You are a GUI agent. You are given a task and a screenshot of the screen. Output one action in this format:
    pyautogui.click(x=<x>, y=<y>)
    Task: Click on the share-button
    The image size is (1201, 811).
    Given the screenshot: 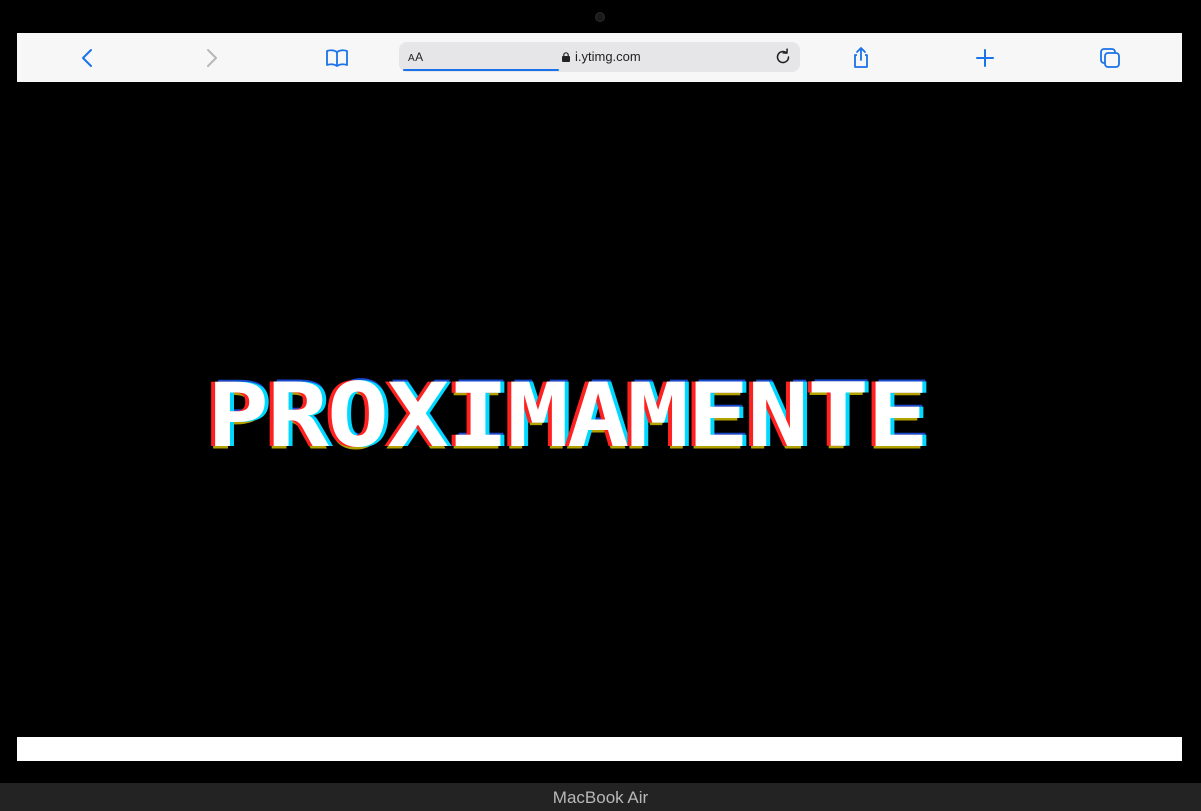 What is the action you would take?
    pyautogui.click(x=861, y=58)
    